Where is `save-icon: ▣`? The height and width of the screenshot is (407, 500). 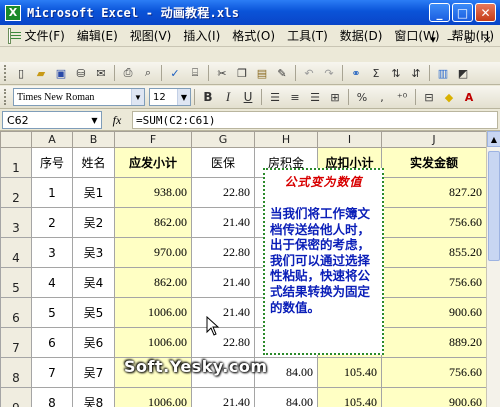 save-icon: ▣ is located at coordinates (61, 73).